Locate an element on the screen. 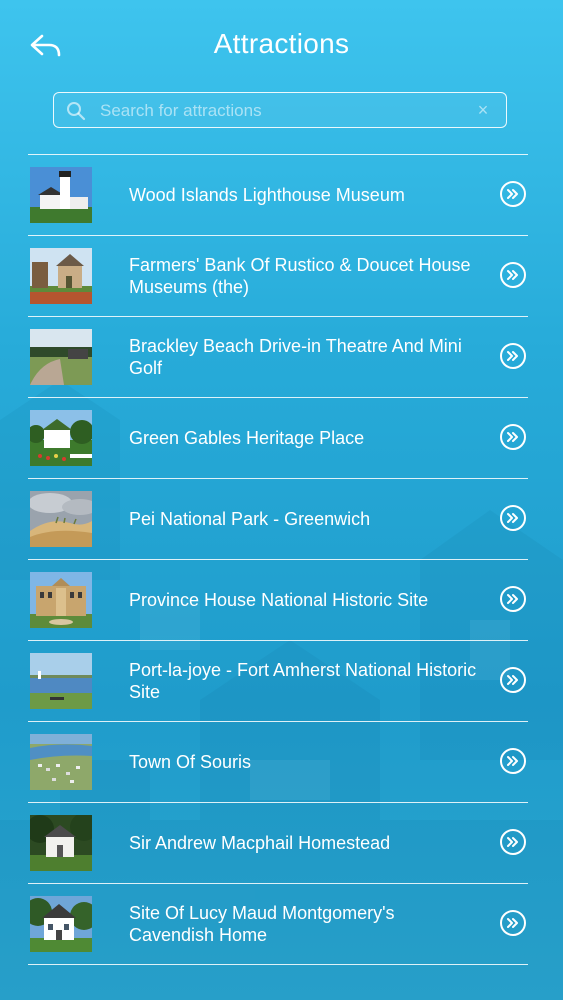  clear-icon: × is located at coordinates (483, 110).